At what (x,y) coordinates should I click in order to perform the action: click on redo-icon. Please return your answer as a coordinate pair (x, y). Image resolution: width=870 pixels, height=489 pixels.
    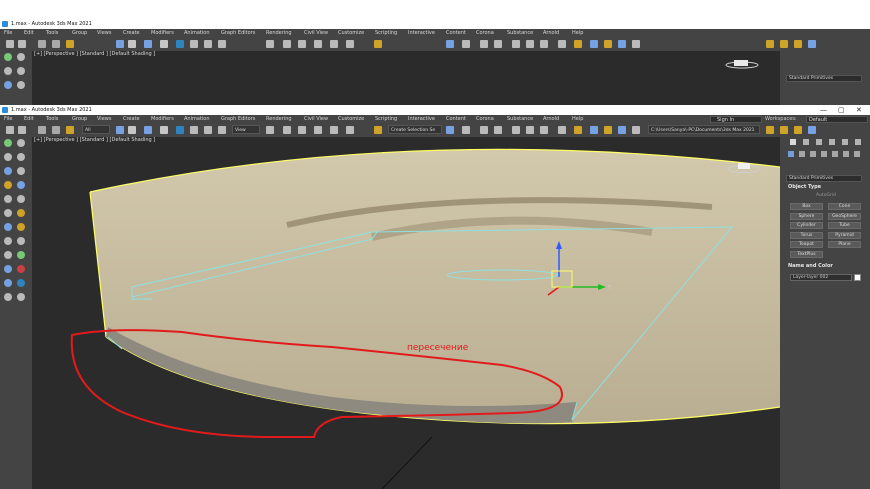
    Looking at the image, I should click on (22, 130).